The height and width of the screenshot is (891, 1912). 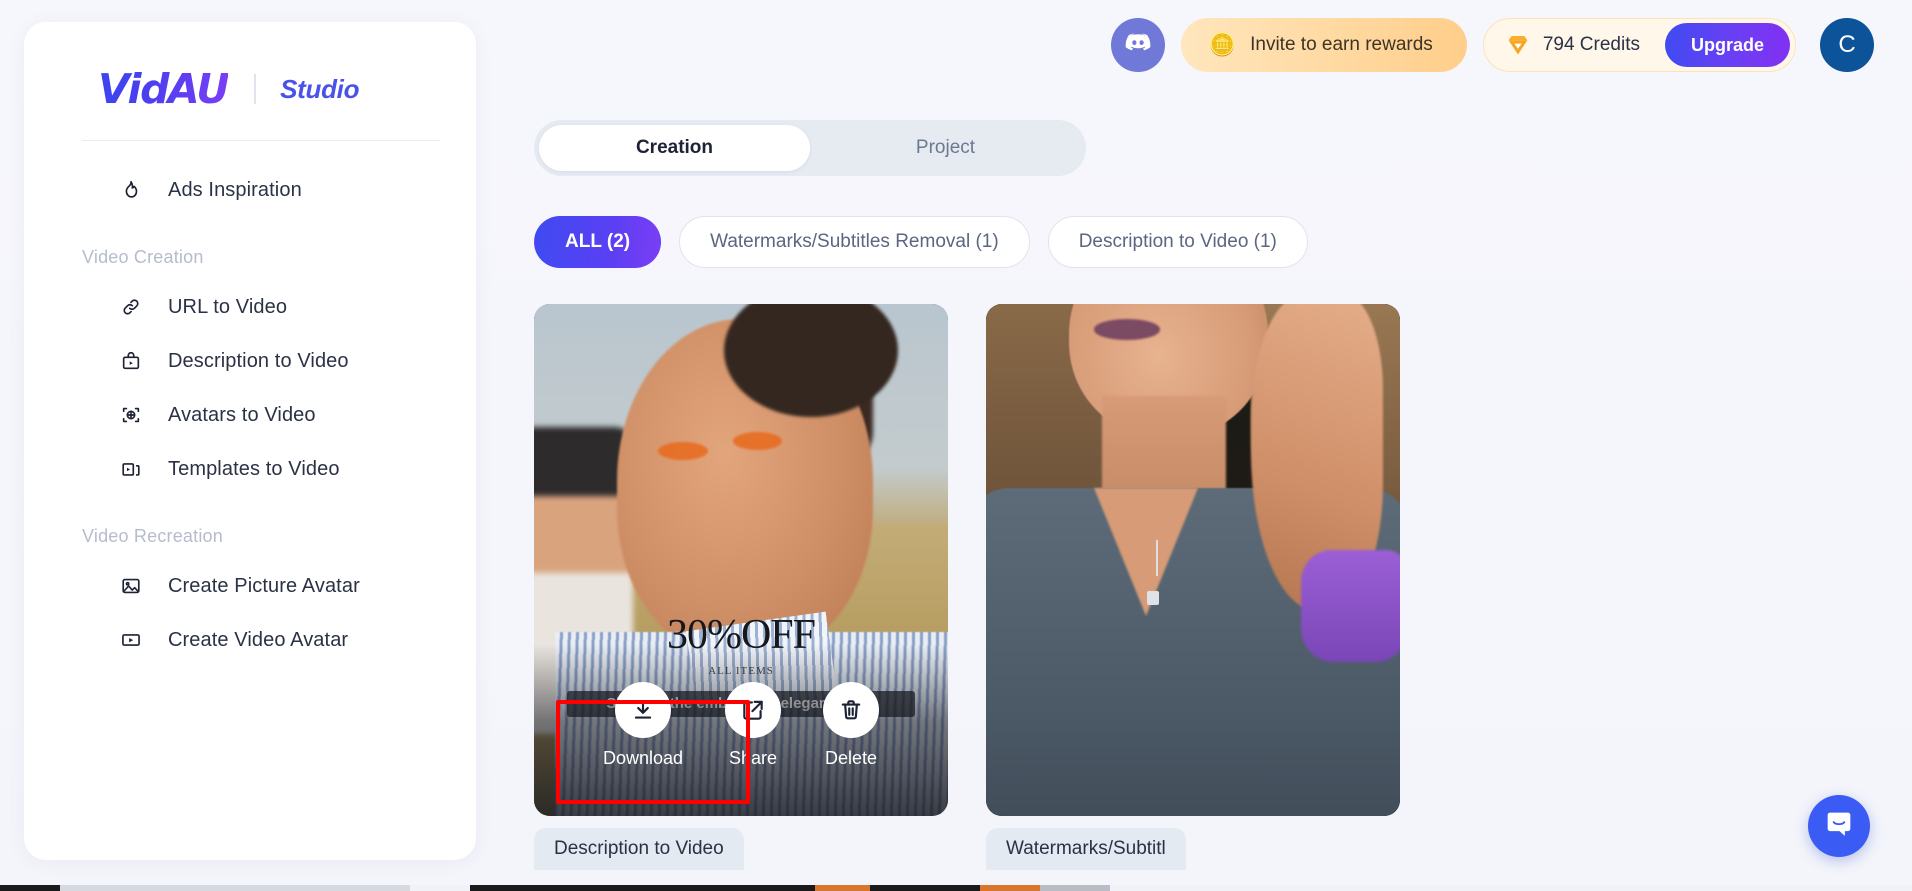 I want to click on support-chat-button, so click(x=1839, y=826).